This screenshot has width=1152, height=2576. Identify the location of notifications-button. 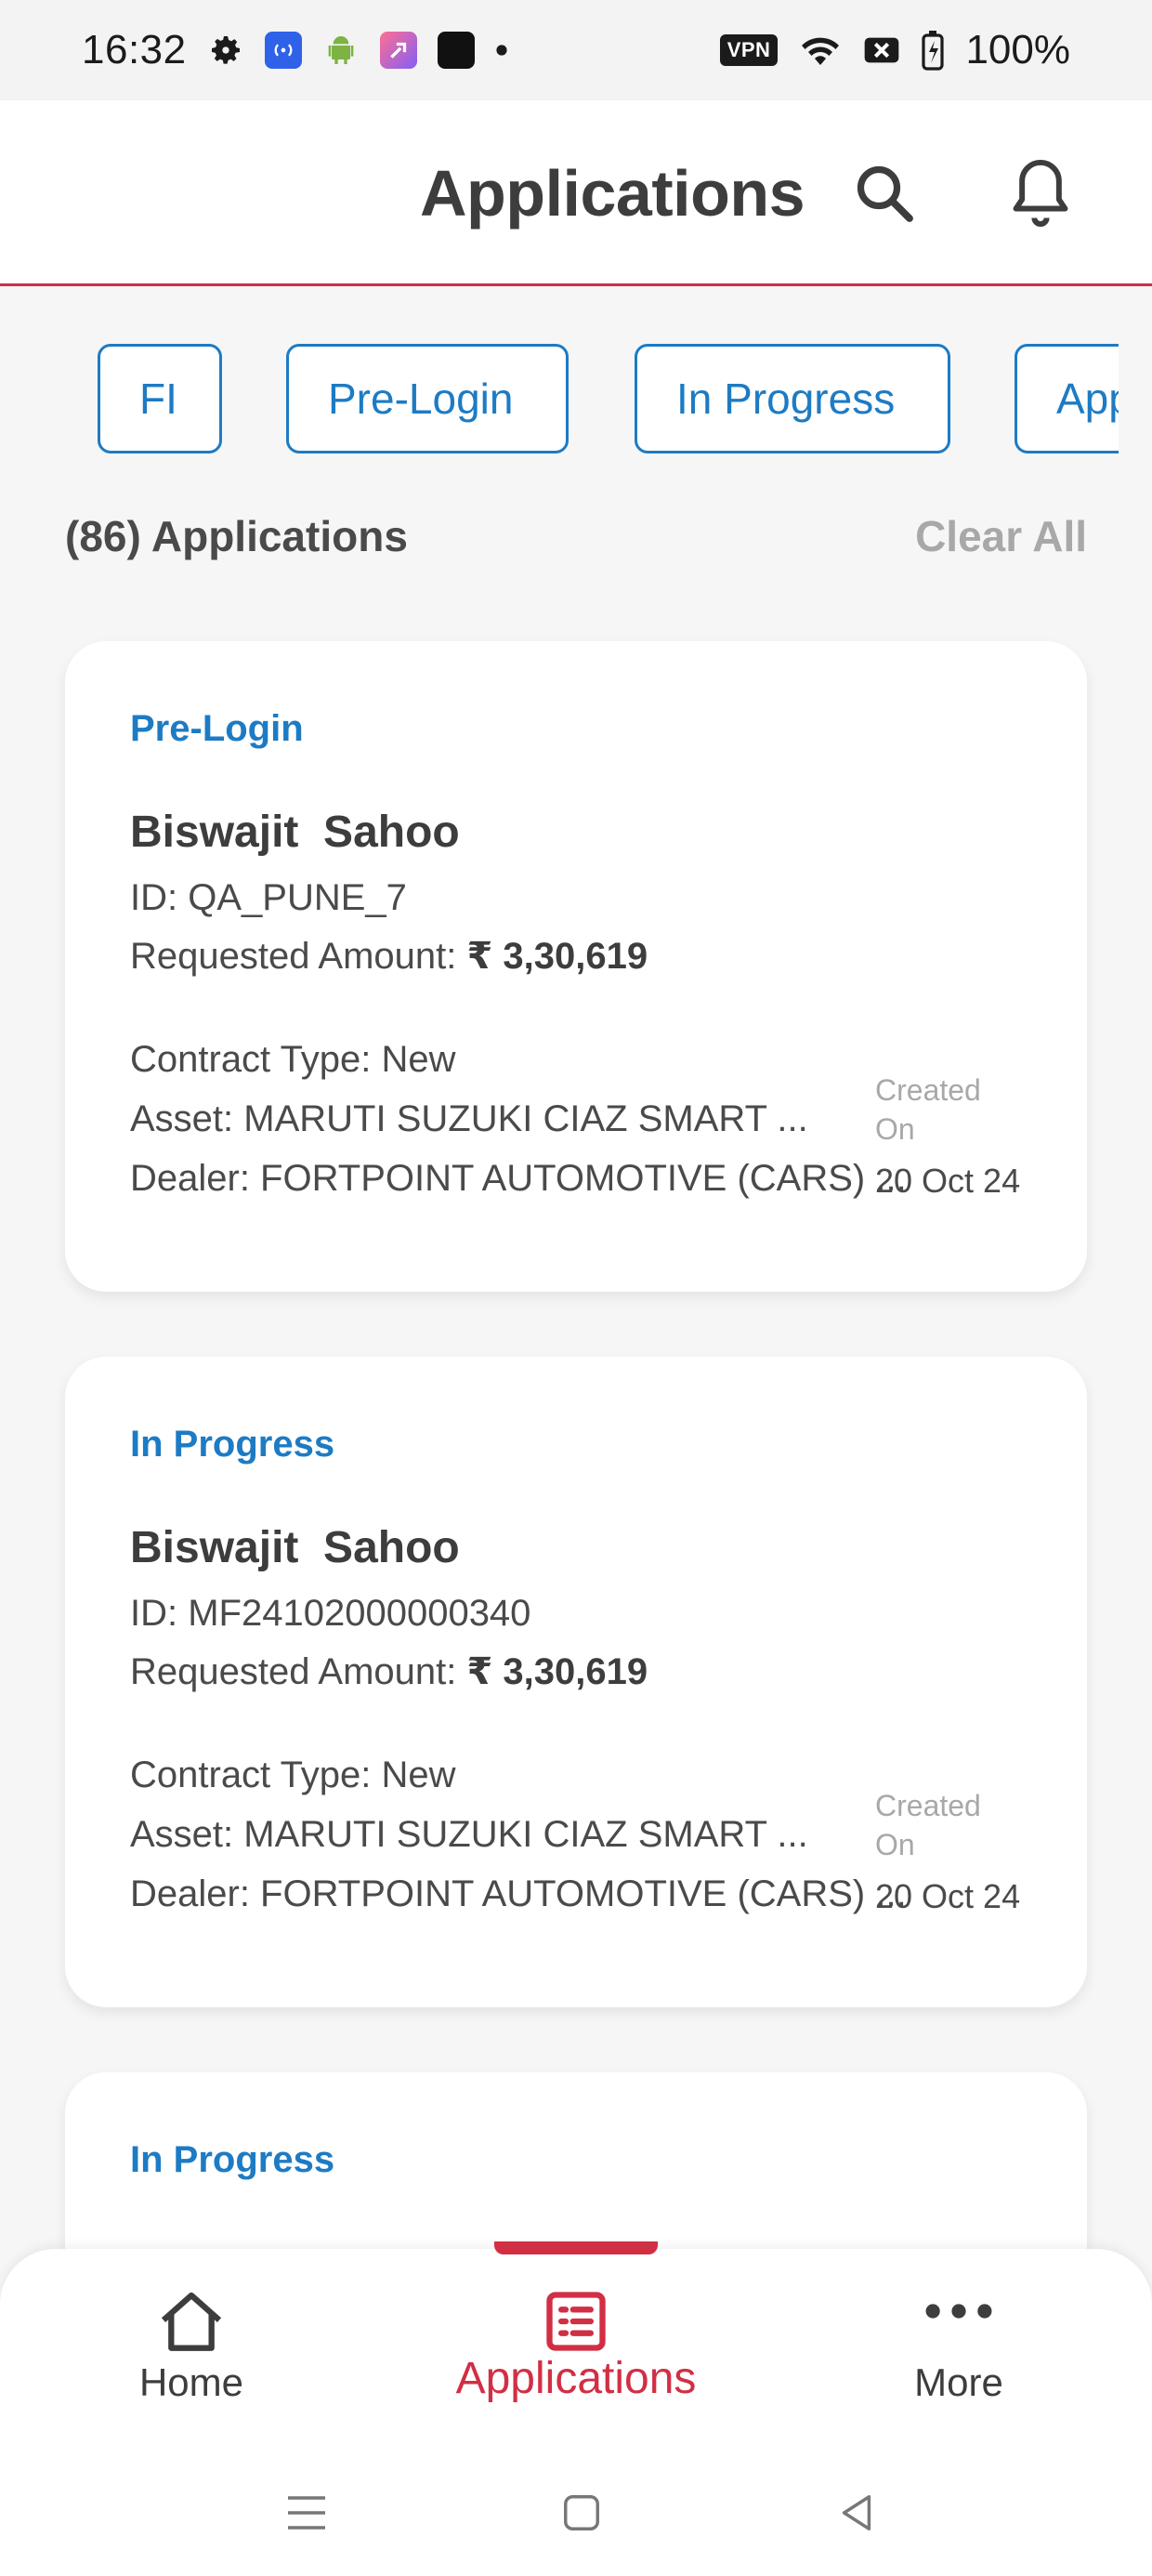
(1040, 195).